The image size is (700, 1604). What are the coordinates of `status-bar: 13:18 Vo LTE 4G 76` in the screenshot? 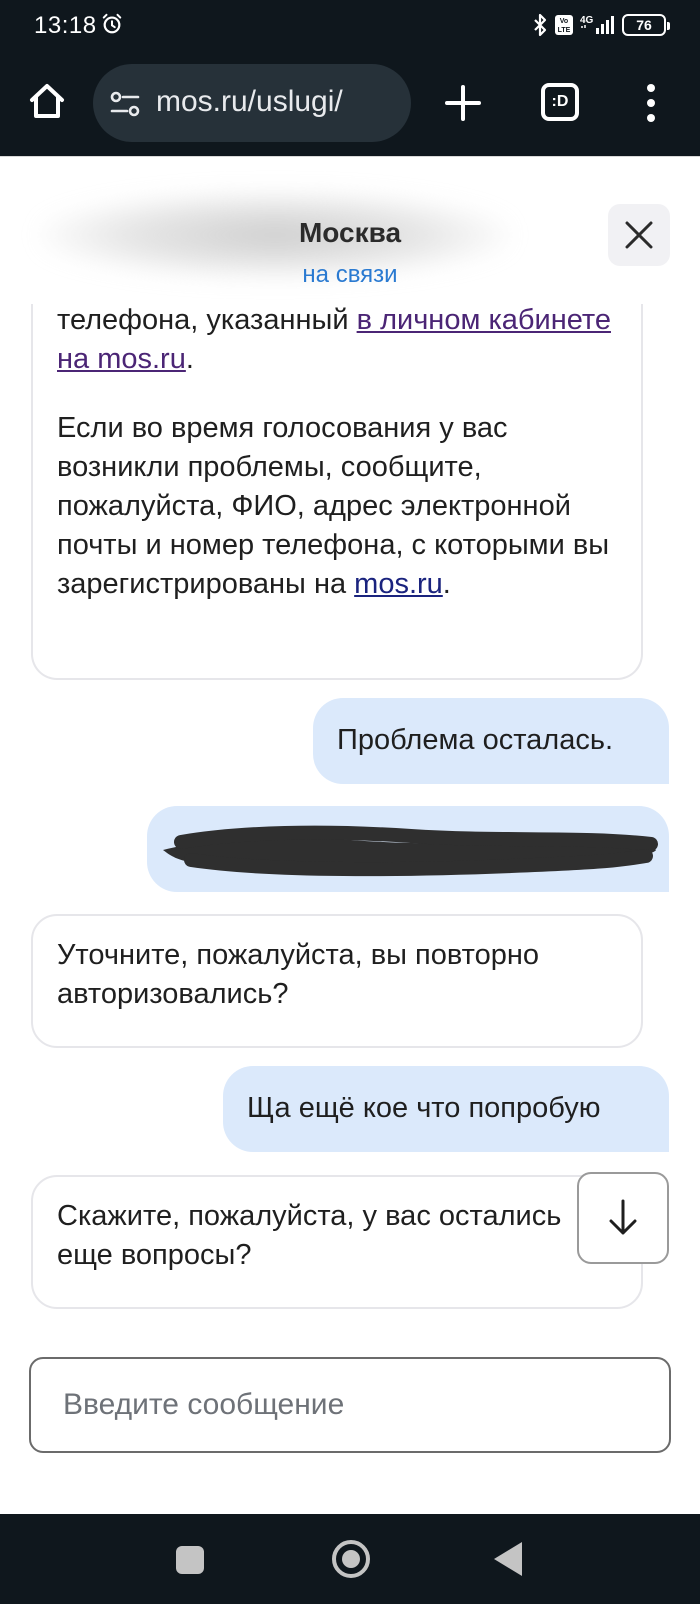 It's located at (350, 26).